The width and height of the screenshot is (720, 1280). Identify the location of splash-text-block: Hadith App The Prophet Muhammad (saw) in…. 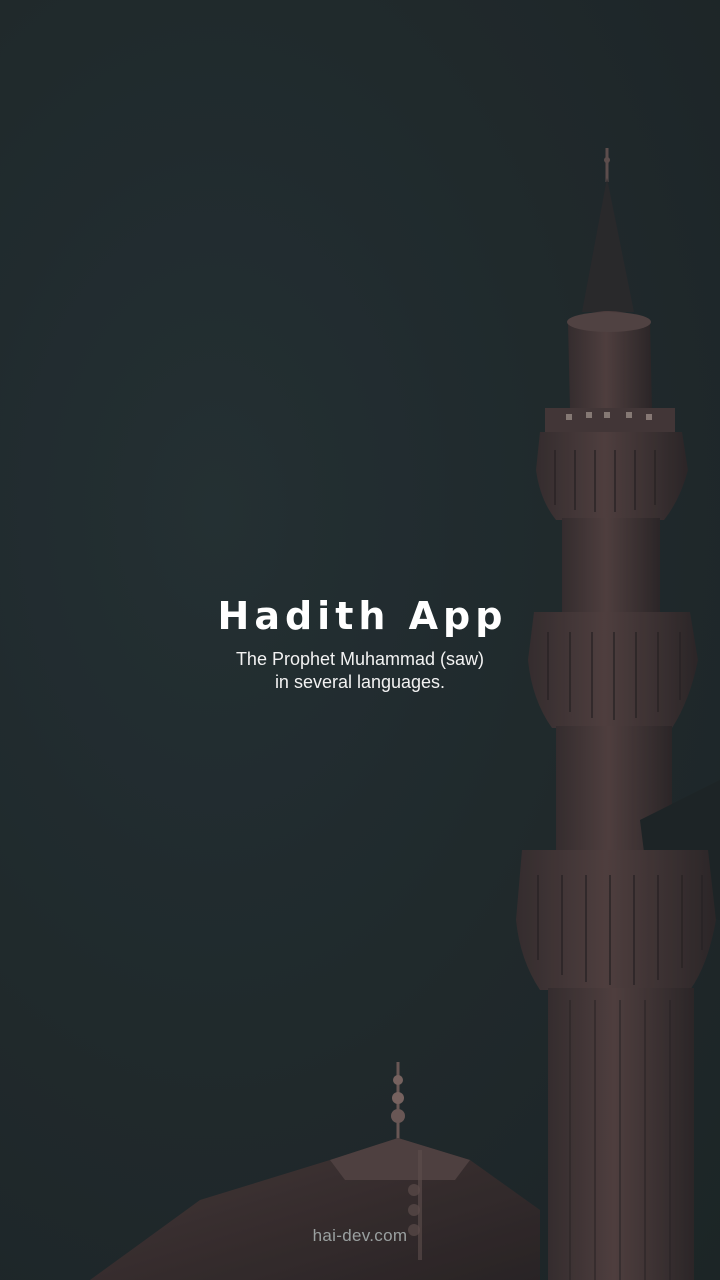
(360, 641).